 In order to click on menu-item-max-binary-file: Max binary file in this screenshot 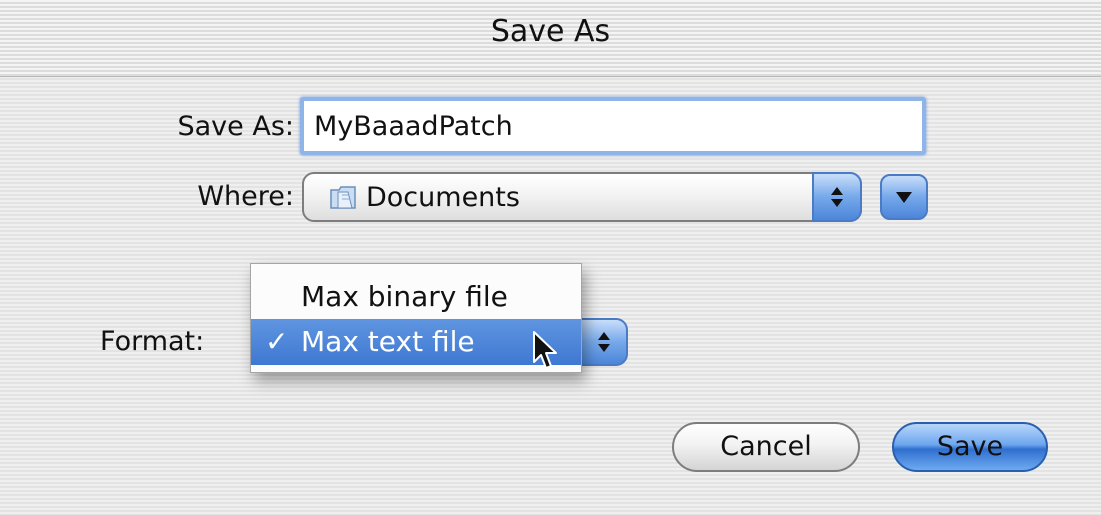, I will do `click(416, 297)`.